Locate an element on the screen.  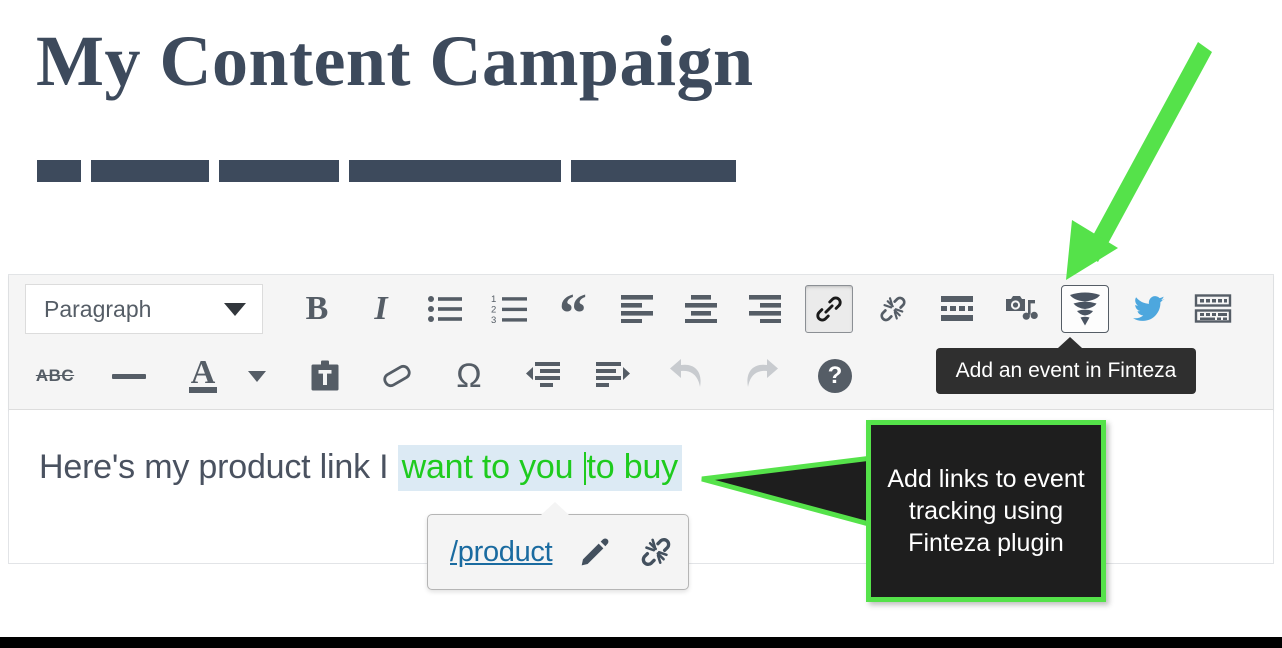
page-title: My Content Campaign is located at coordinates (395, 61).